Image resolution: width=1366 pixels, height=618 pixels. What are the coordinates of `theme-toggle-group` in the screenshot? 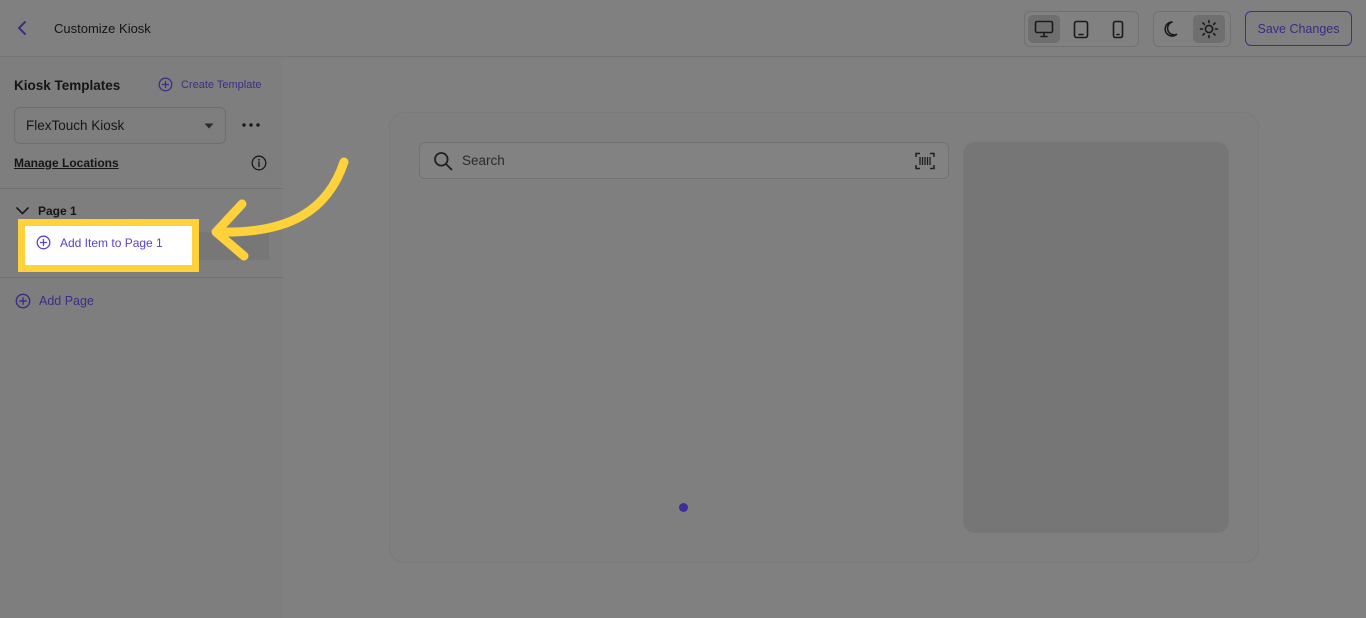 It's located at (1192, 29).